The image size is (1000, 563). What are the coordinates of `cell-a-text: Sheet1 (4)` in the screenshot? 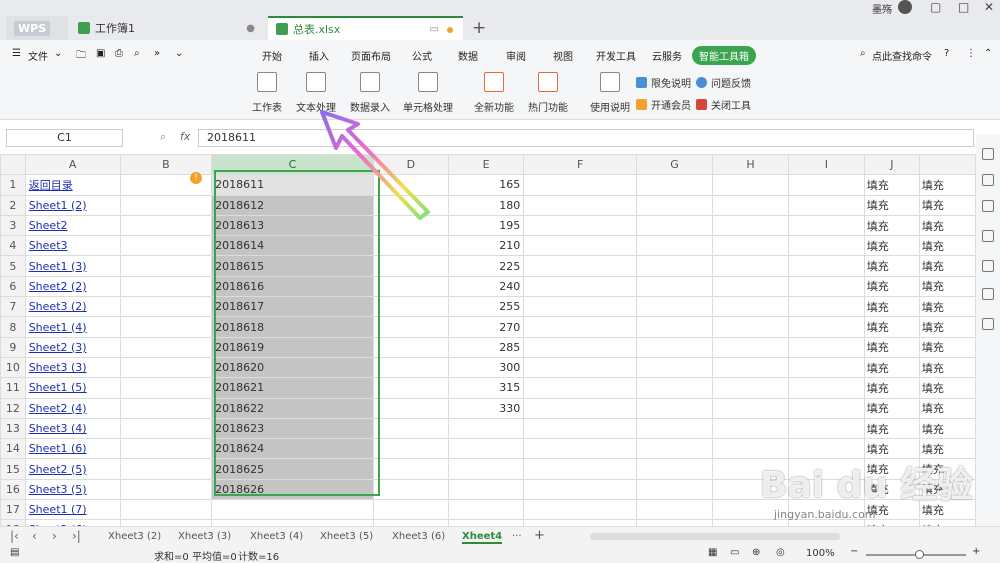 It's located at (58, 327).